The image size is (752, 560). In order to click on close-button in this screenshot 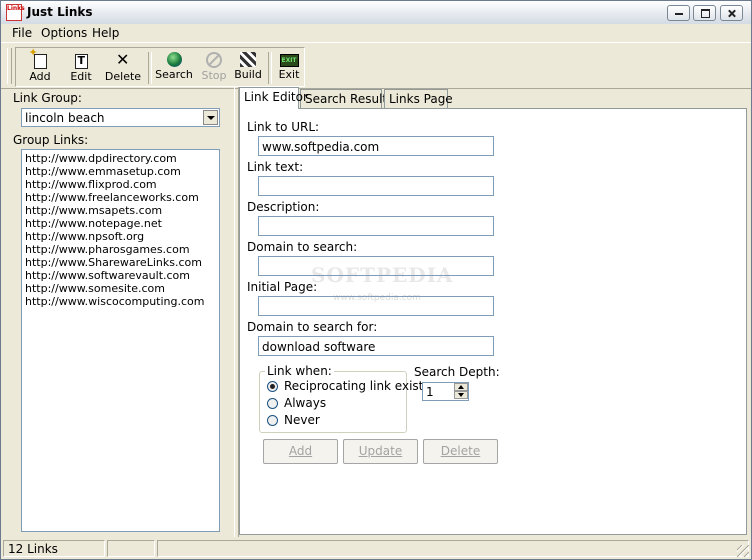, I will do `click(731, 13)`.